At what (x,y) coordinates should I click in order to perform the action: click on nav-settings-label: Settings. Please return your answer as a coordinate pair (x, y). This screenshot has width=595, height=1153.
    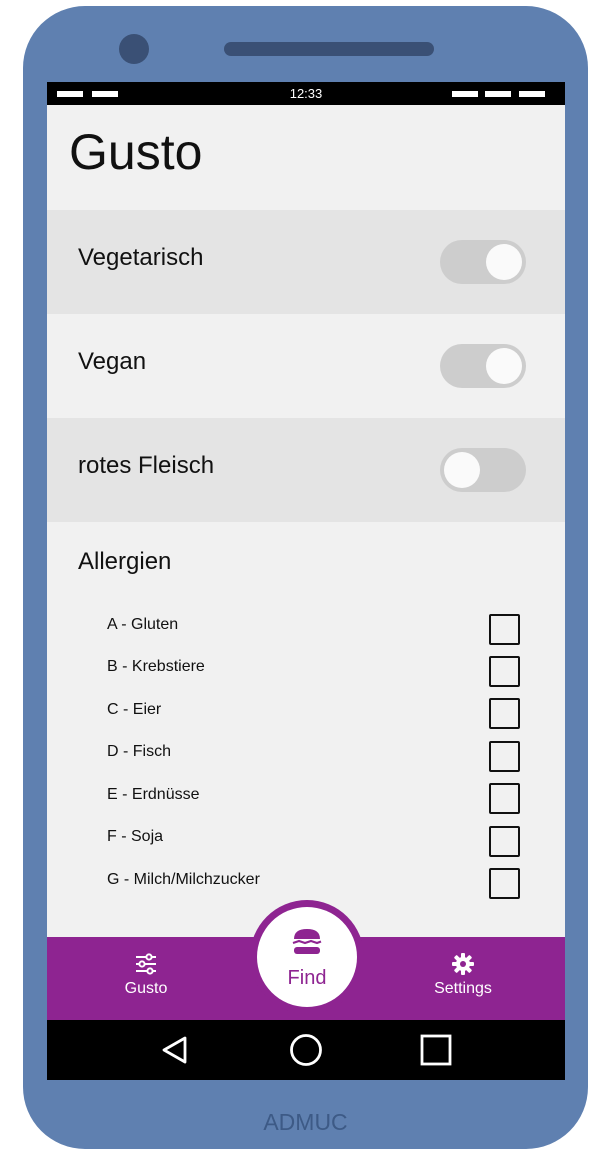
    Looking at the image, I should click on (463, 988).